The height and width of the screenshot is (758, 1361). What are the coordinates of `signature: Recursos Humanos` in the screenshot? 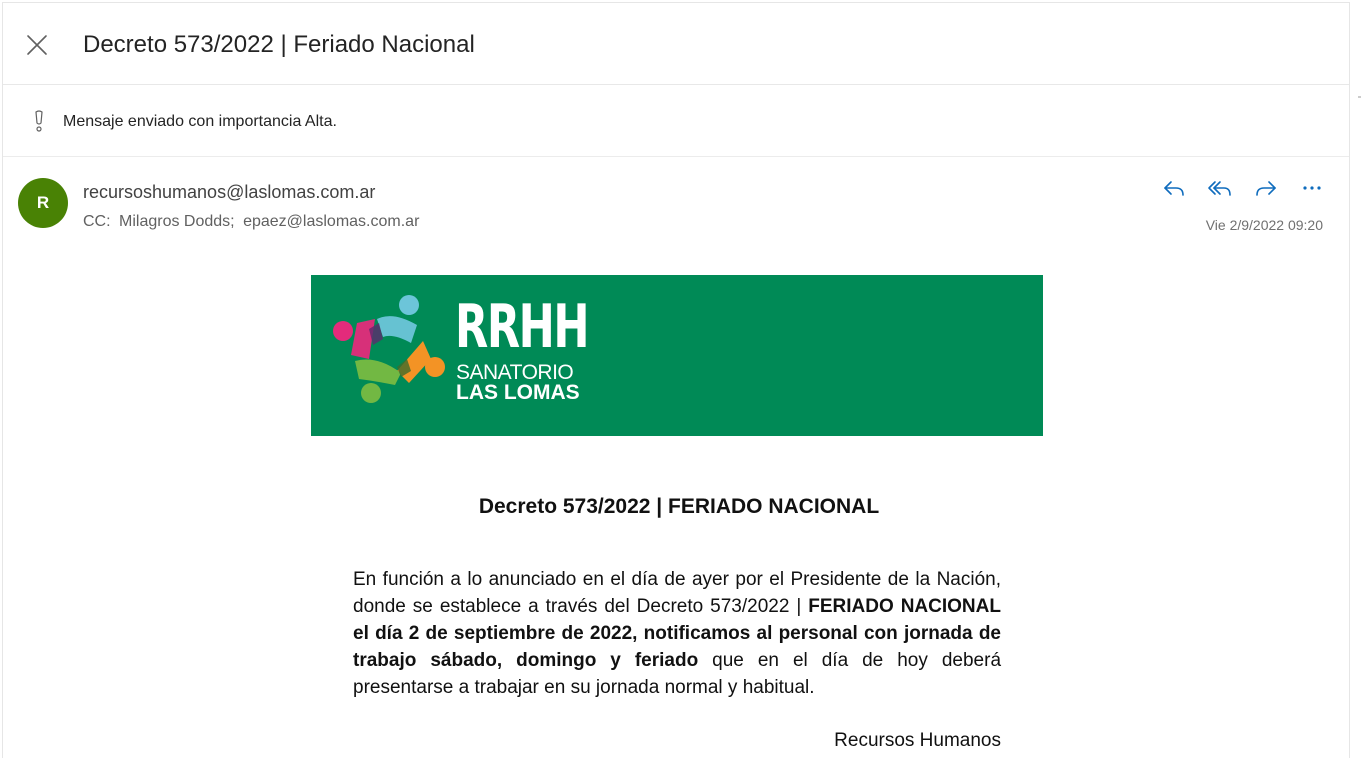 It's located at (917, 740).